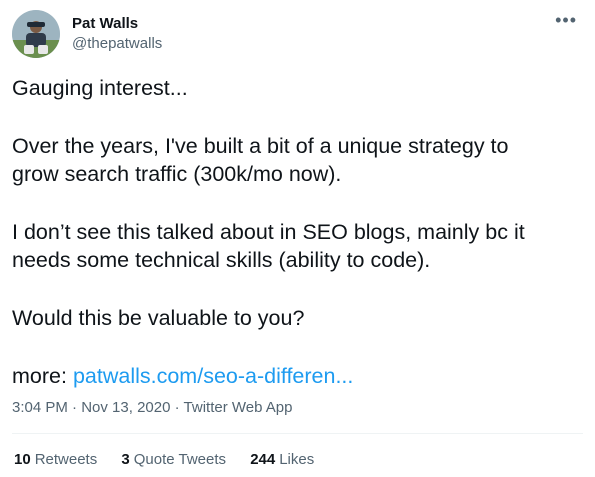 This screenshot has width=595, height=477. I want to click on more-label: more:, so click(39, 376).